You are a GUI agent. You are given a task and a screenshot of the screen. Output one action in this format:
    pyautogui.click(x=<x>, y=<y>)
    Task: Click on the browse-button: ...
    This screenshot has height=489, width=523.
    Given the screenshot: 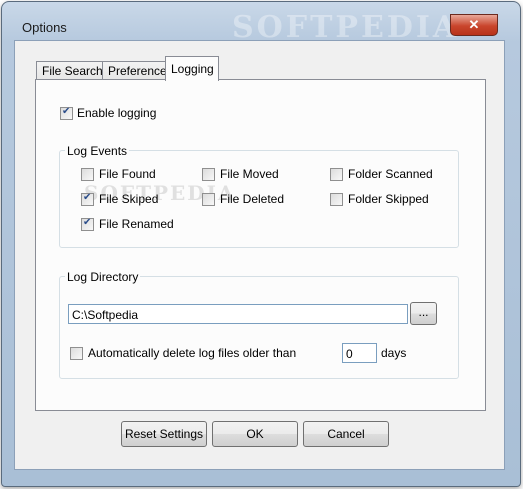 What is the action you would take?
    pyautogui.click(x=423, y=313)
    